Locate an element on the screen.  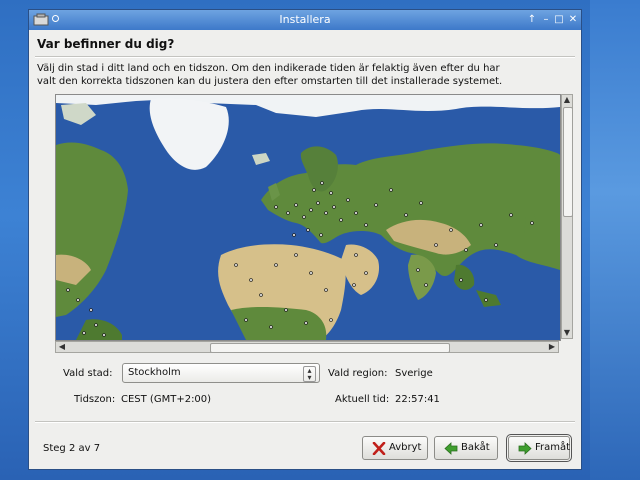
forward-button-label: Framåt is located at coordinates (553, 447).